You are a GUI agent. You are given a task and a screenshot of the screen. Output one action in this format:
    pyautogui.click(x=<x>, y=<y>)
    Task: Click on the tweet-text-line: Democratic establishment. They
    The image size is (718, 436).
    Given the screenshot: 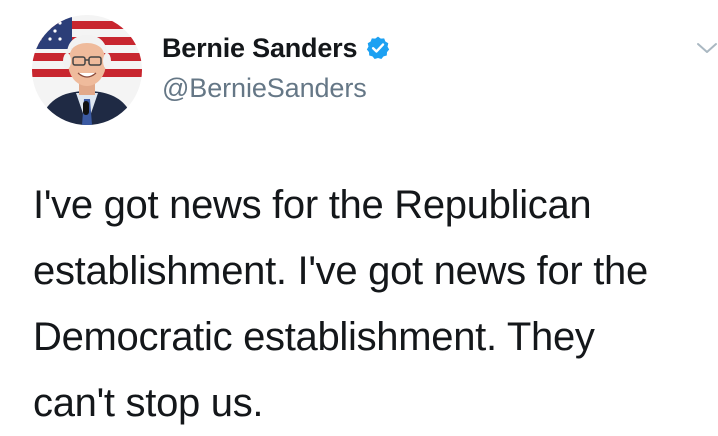 What is the action you would take?
    pyautogui.click(x=314, y=337)
    